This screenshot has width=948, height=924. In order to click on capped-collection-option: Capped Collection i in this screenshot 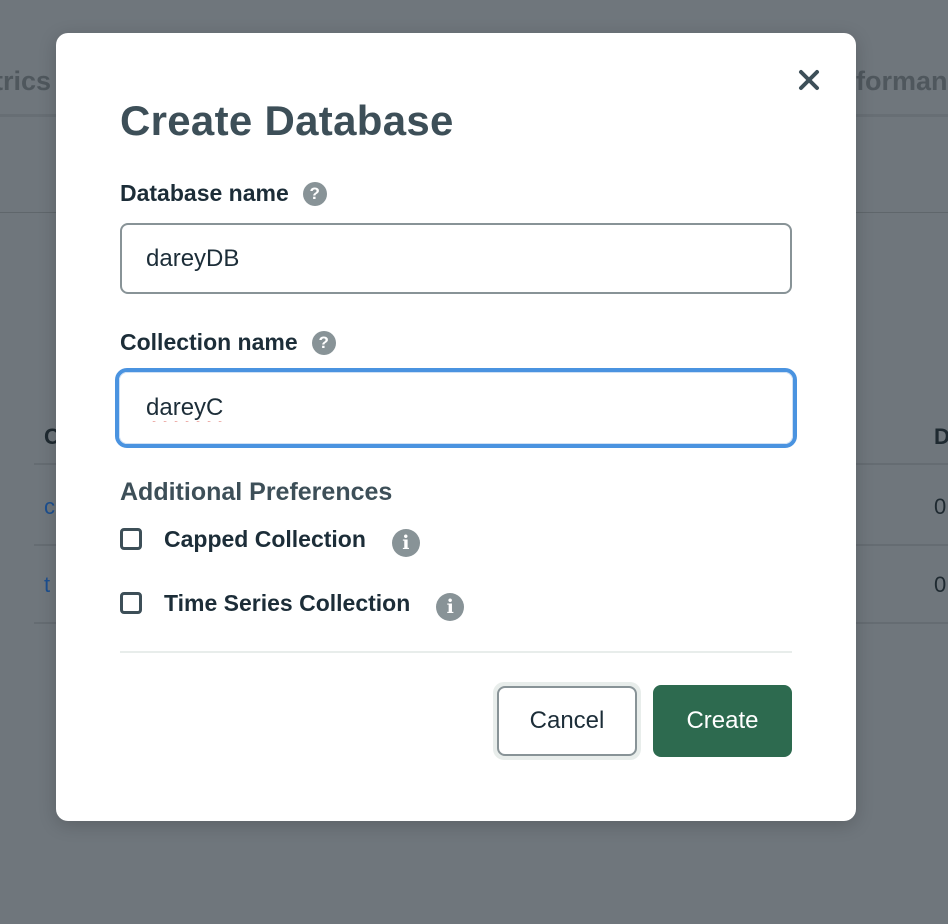, I will do `click(270, 539)`.